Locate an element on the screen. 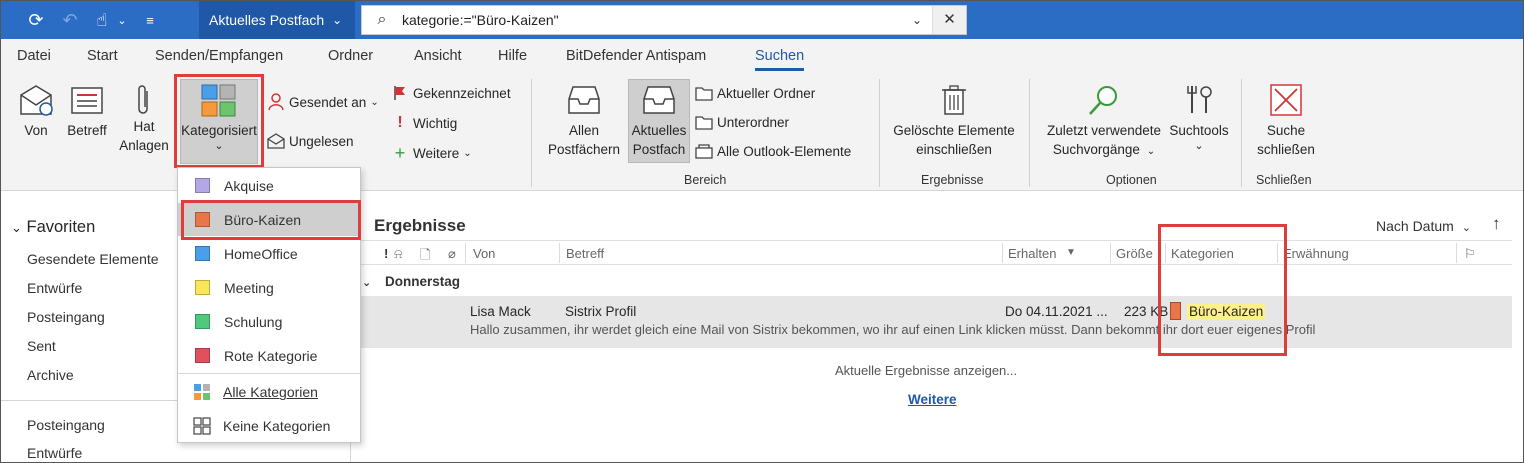 The image size is (1524, 463). suchtools-button: Suchtools ⌄ is located at coordinates (1199, 117).